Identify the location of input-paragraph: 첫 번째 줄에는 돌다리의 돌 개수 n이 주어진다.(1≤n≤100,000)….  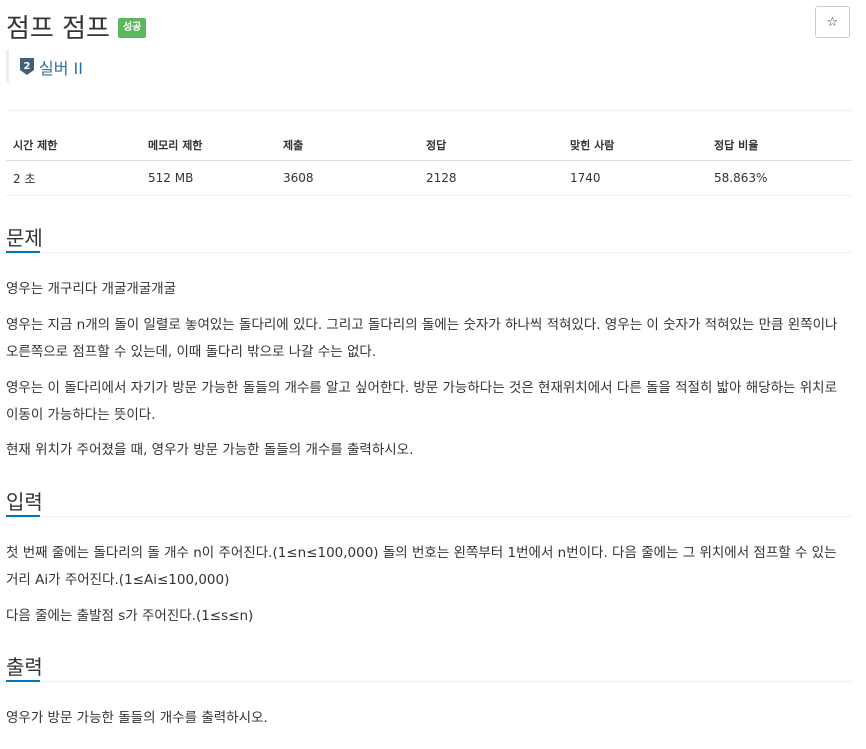
(421, 566).